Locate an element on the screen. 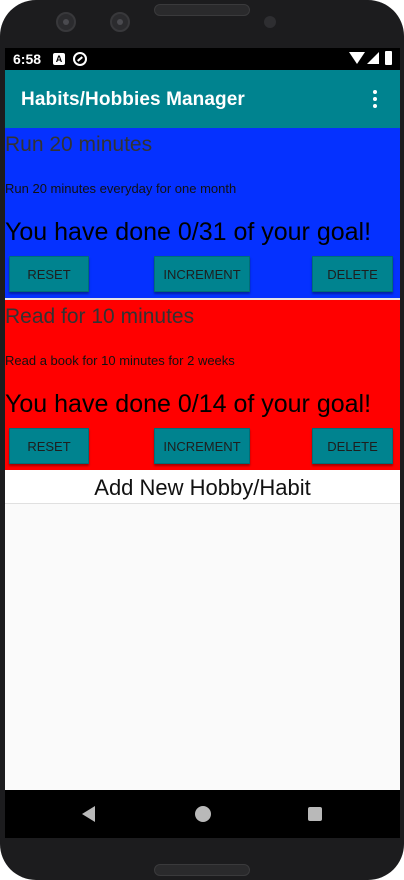  home-icon is located at coordinates (203, 814).